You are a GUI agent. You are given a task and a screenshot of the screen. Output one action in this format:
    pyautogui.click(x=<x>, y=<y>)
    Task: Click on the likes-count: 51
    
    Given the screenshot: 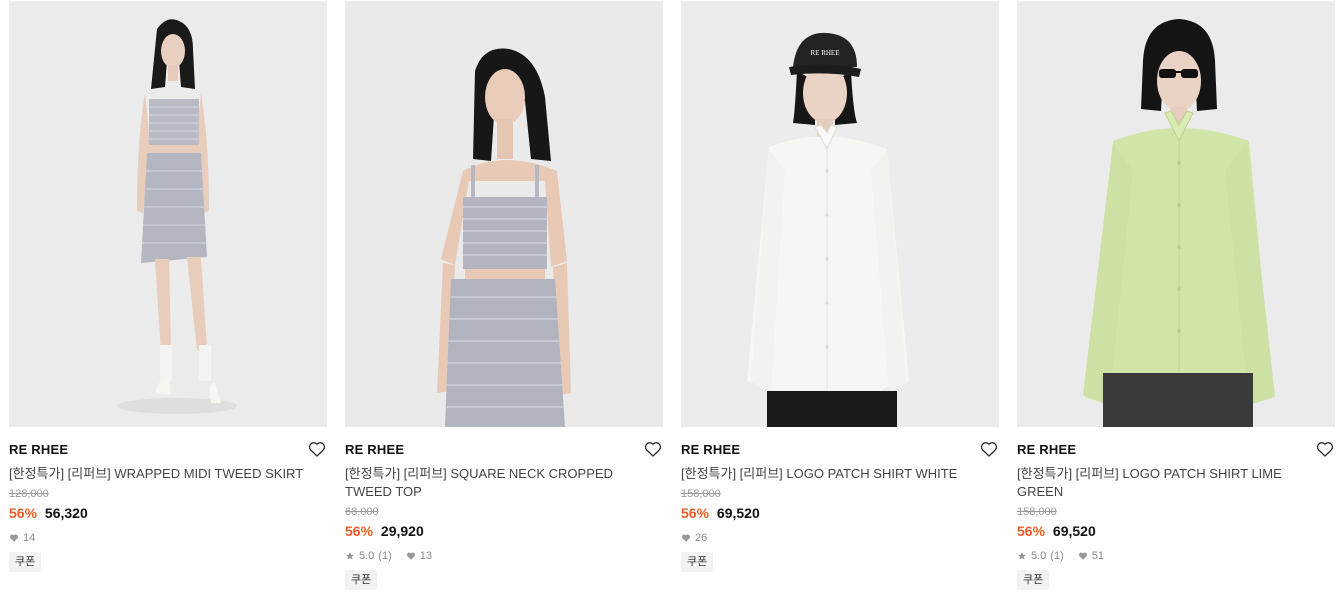 What is the action you would take?
    pyautogui.click(x=1097, y=556)
    